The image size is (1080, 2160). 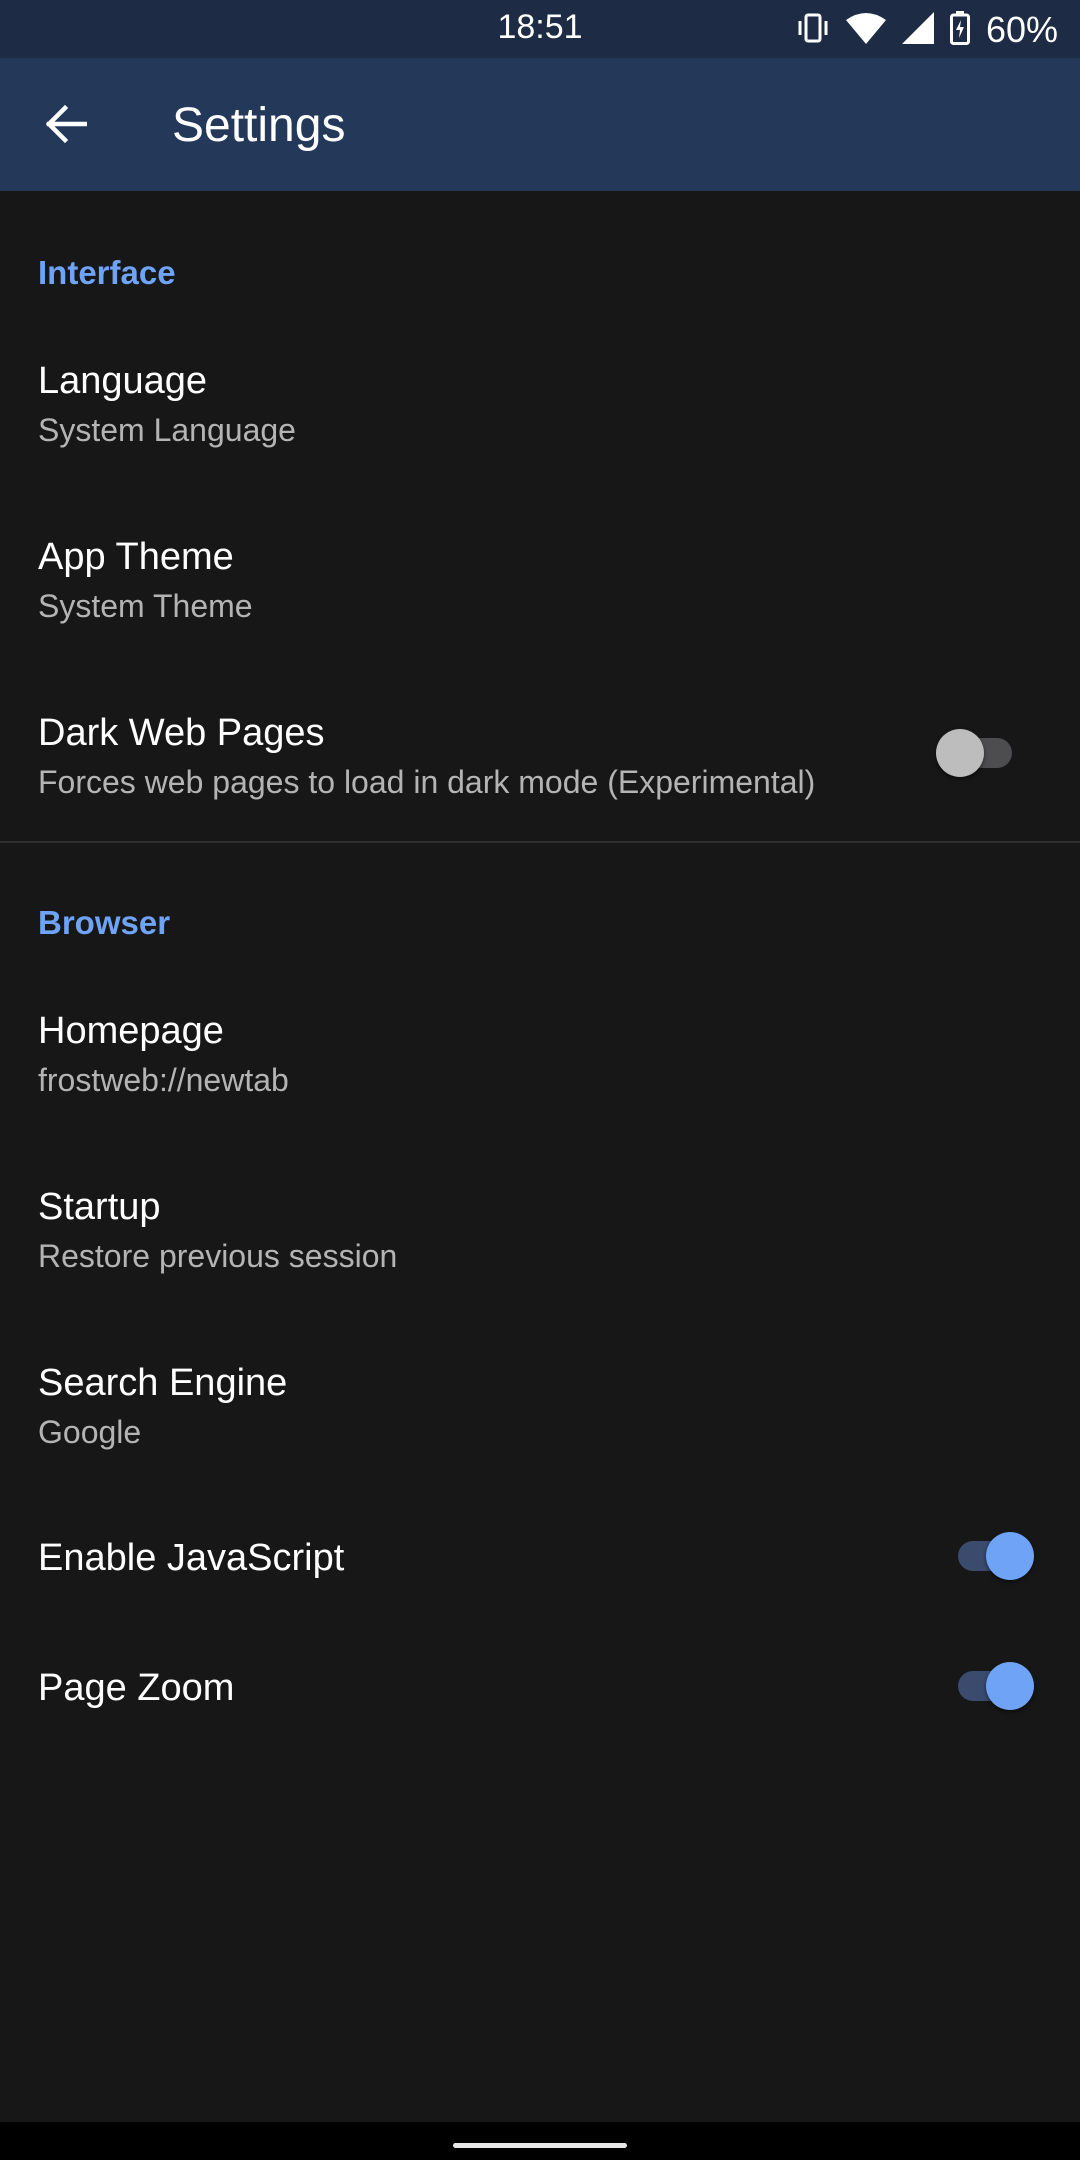 I want to click on page-title: Settings, so click(x=259, y=125).